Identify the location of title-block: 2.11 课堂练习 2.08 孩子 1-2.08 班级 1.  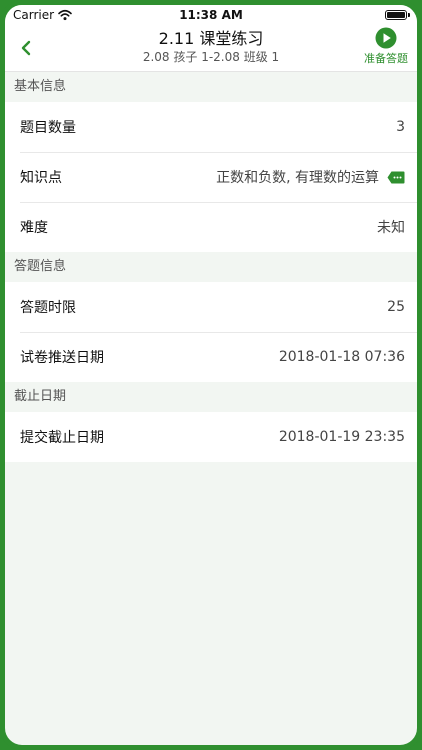
(211, 47).